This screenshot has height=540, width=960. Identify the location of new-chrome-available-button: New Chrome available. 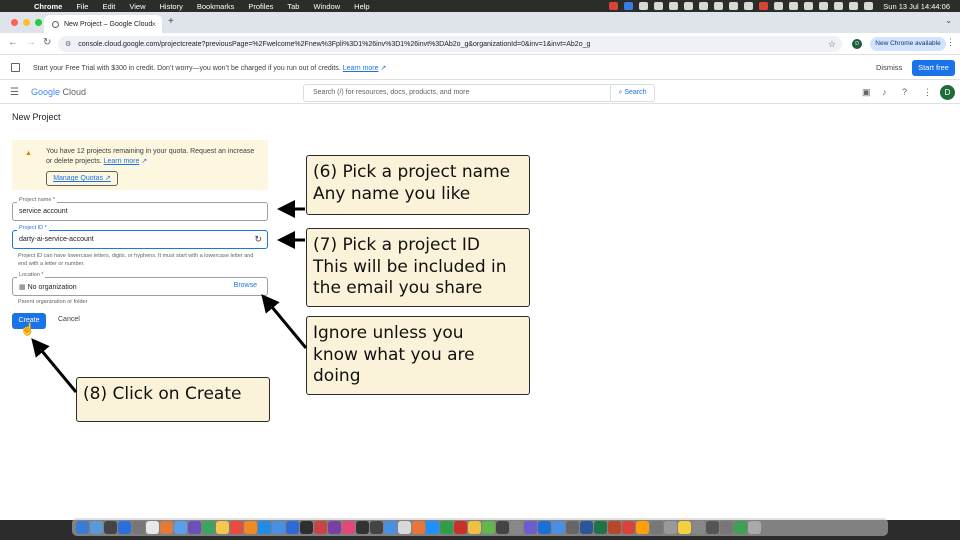
(908, 44).